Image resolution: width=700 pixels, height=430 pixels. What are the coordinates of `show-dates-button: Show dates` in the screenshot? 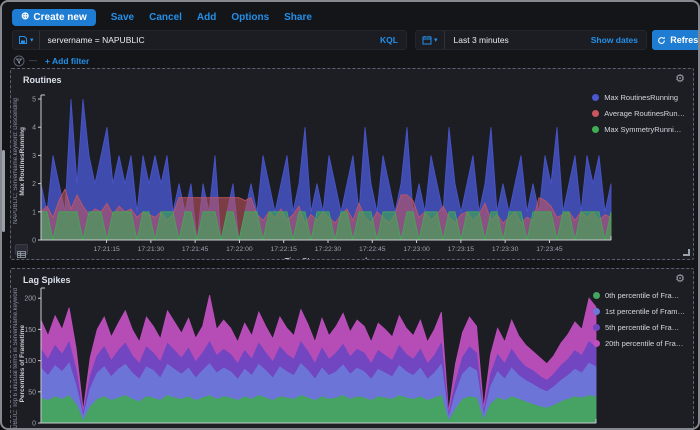 It's located at (618, 40).